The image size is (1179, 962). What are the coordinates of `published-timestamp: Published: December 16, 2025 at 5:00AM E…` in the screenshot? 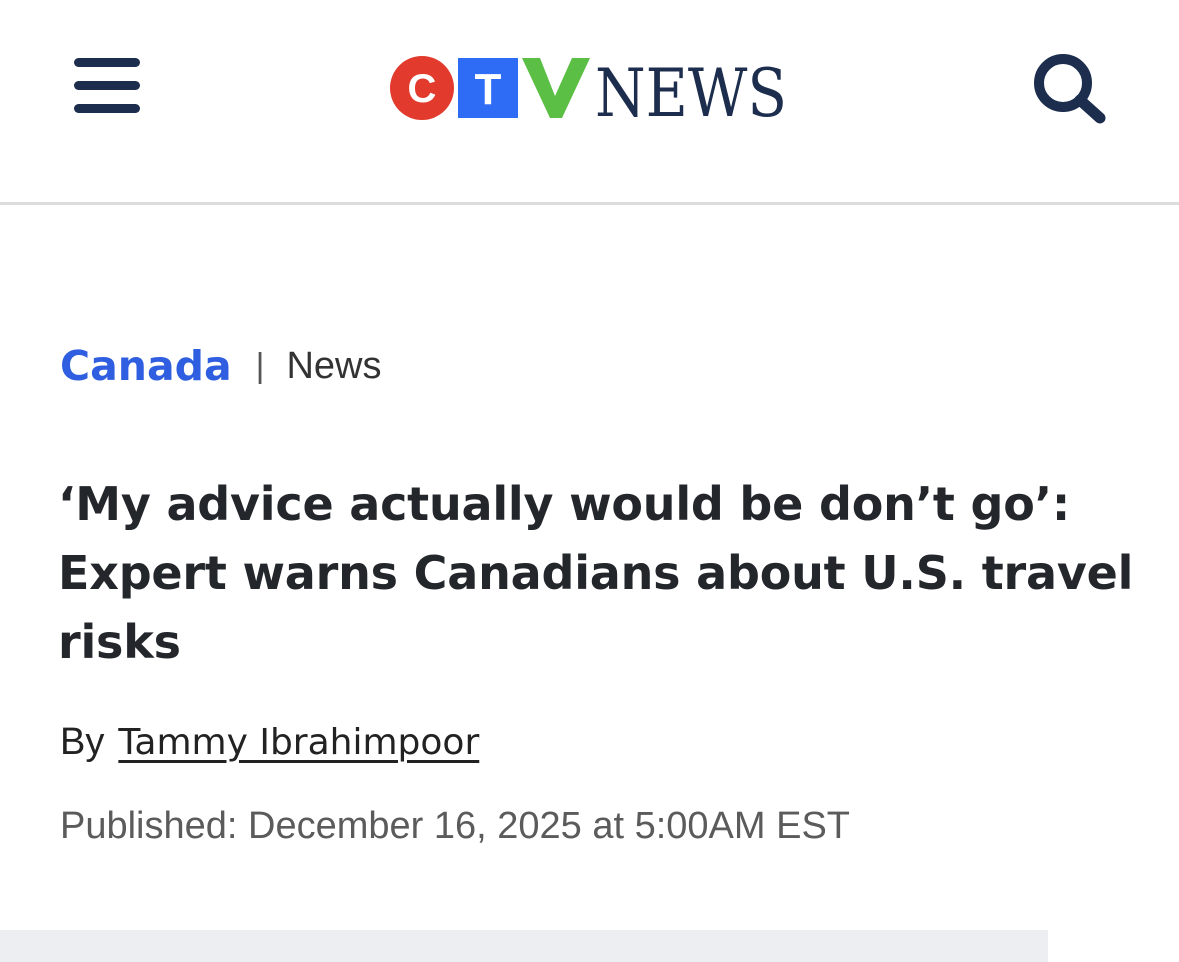 It's located at (455, 826).